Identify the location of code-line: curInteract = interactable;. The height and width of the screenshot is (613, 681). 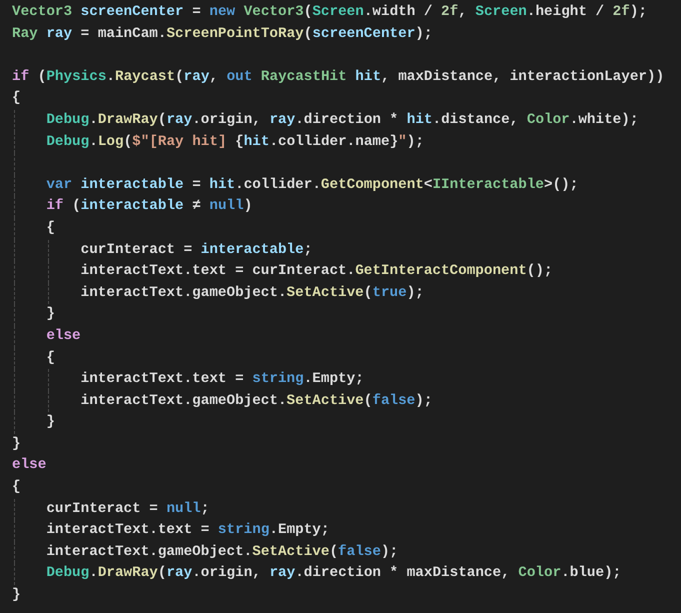
(196, 250).